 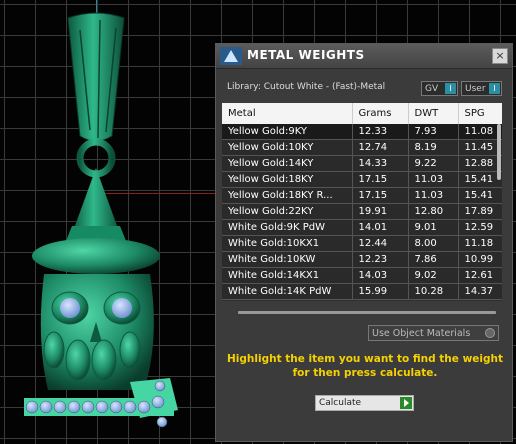 I want to click on user-toggle-indicator: I, so click(x=494, y=88).